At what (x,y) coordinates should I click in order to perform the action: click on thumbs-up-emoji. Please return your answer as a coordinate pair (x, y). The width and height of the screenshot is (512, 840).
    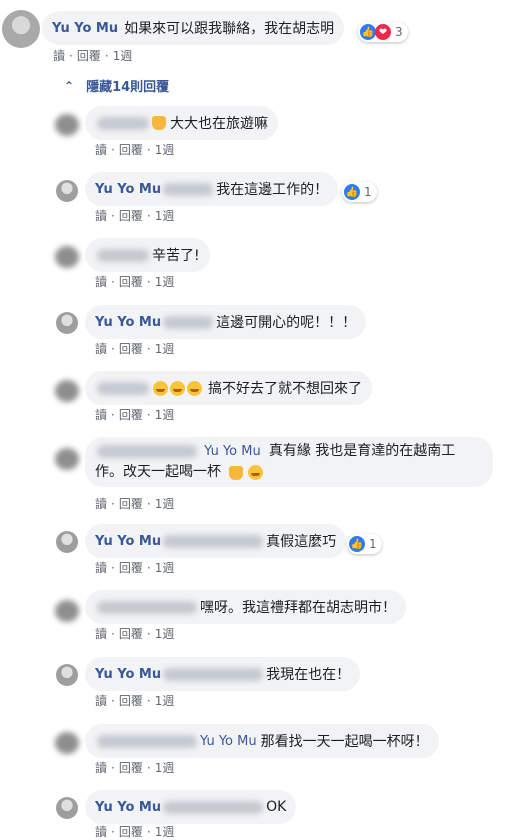
    Looking at the image, I should click on (159, 123).